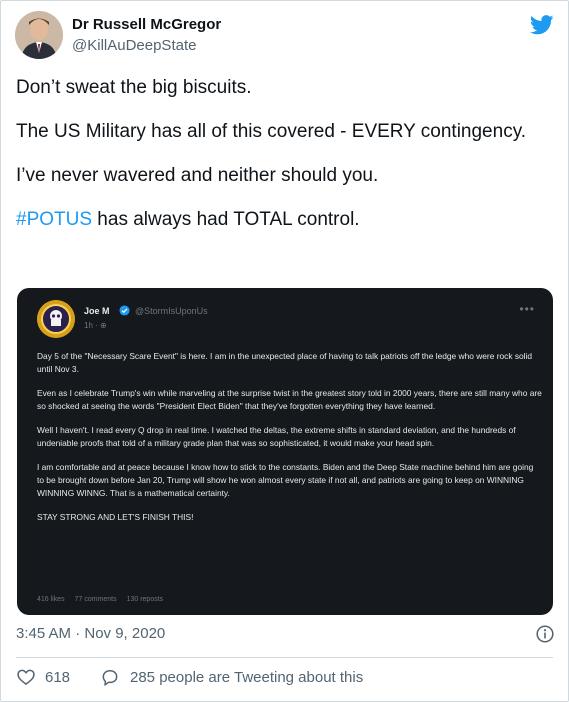  I want to click on embed-author-handle: @StormIsUponUs, so click(171, 311).